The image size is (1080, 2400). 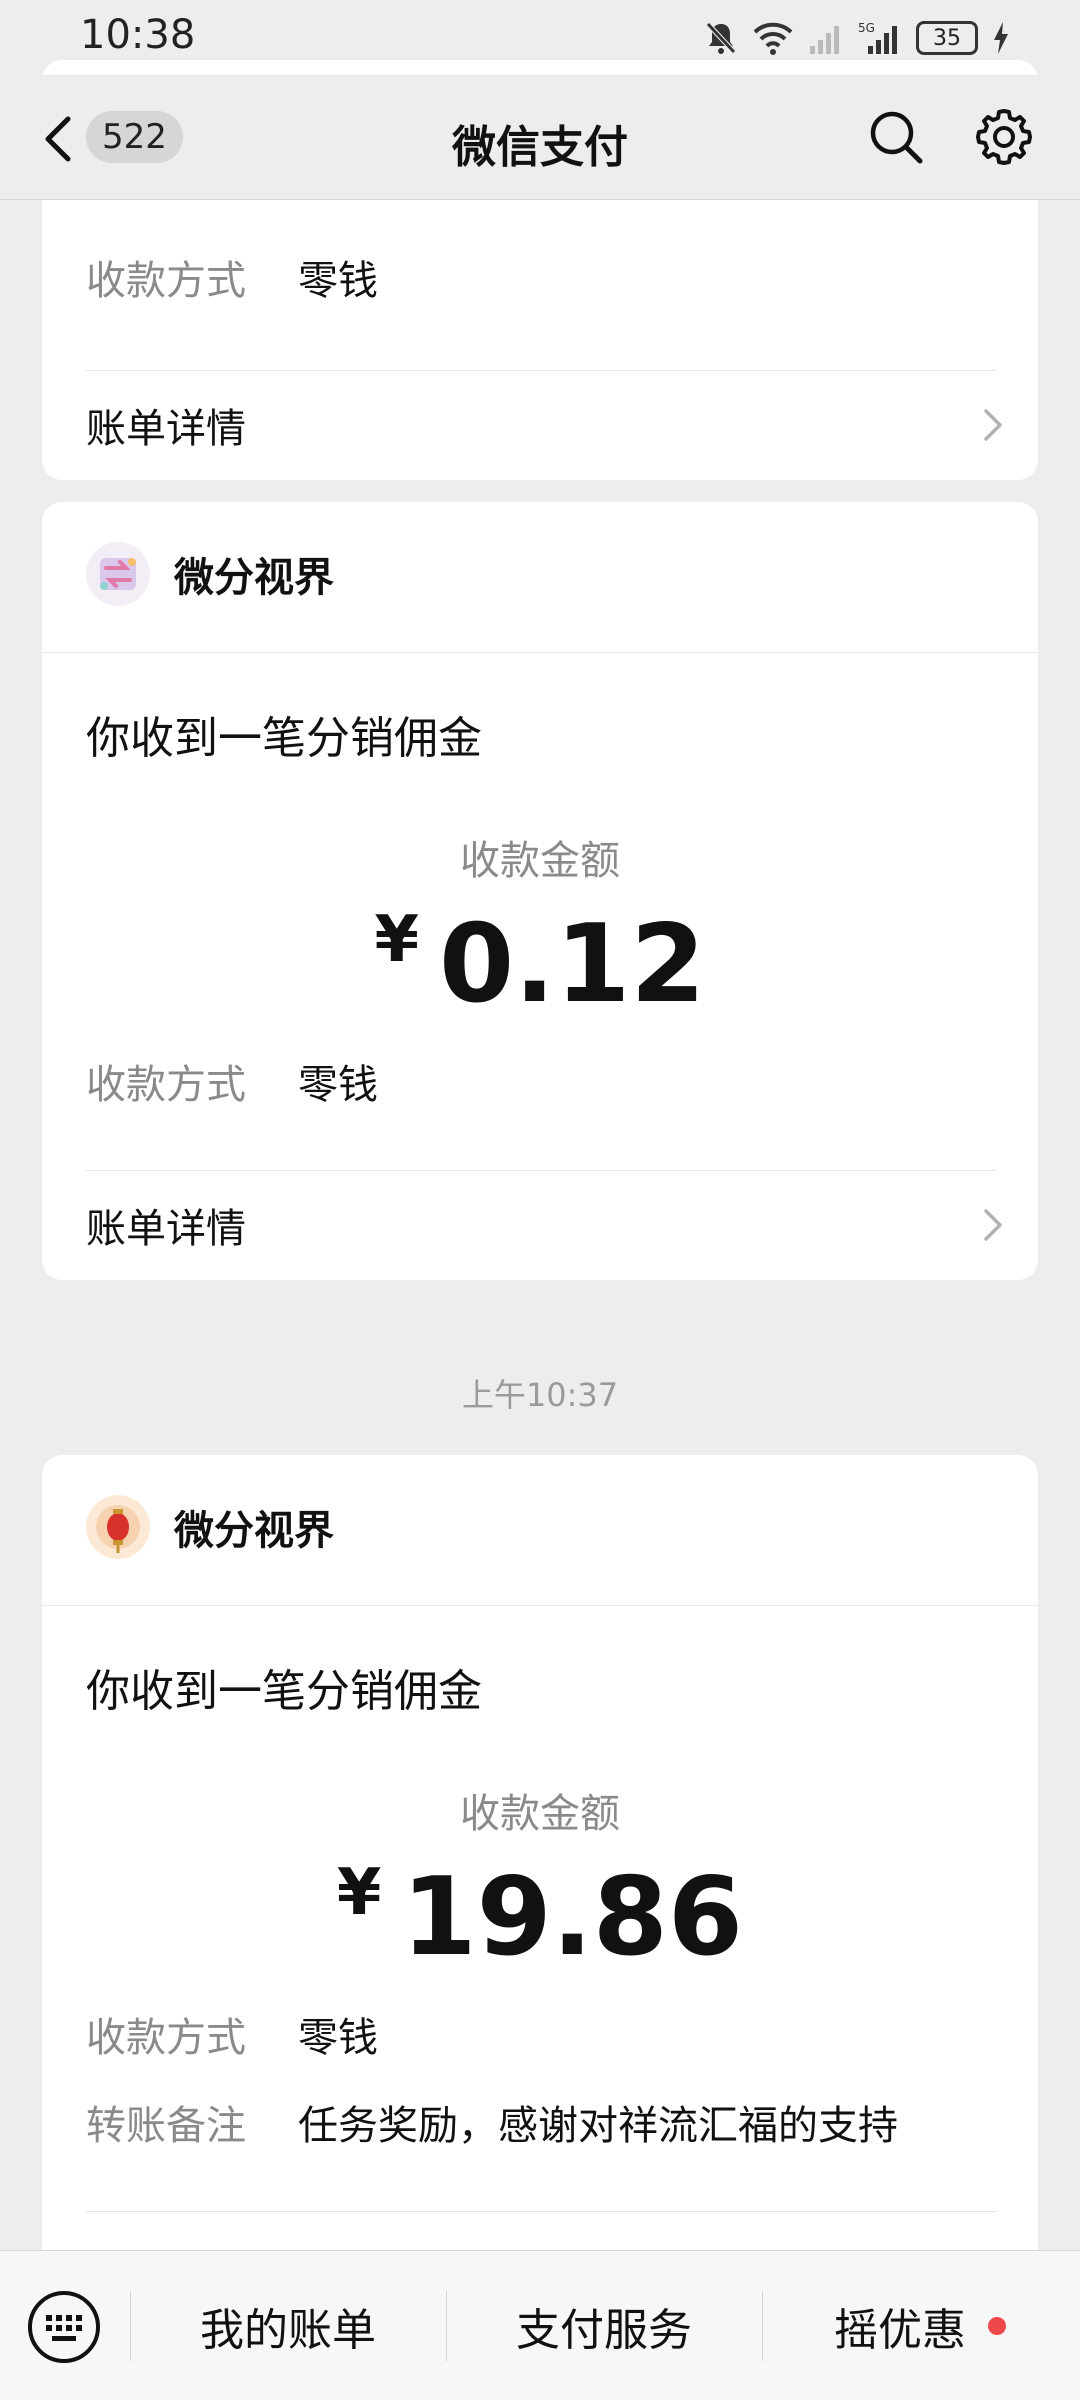 I want to click on charging-icon, so click(x=1001, y=38).